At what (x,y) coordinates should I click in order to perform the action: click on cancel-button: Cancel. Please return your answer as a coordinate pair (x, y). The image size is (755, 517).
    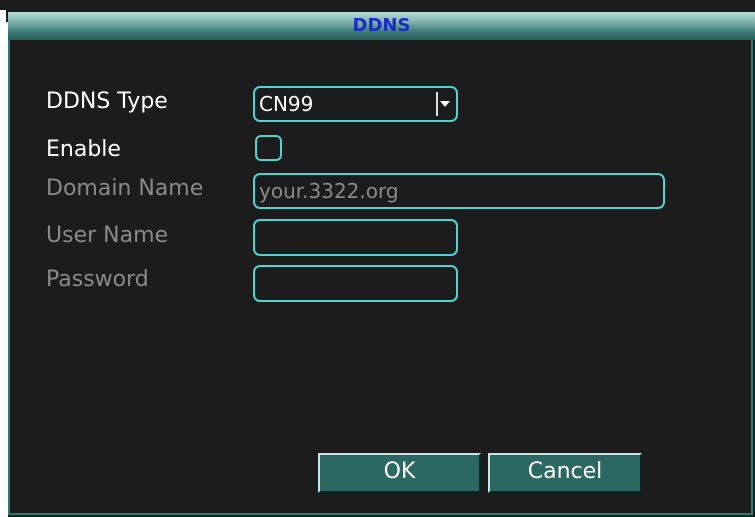
    Looking at the image, I should click on (565, 473).